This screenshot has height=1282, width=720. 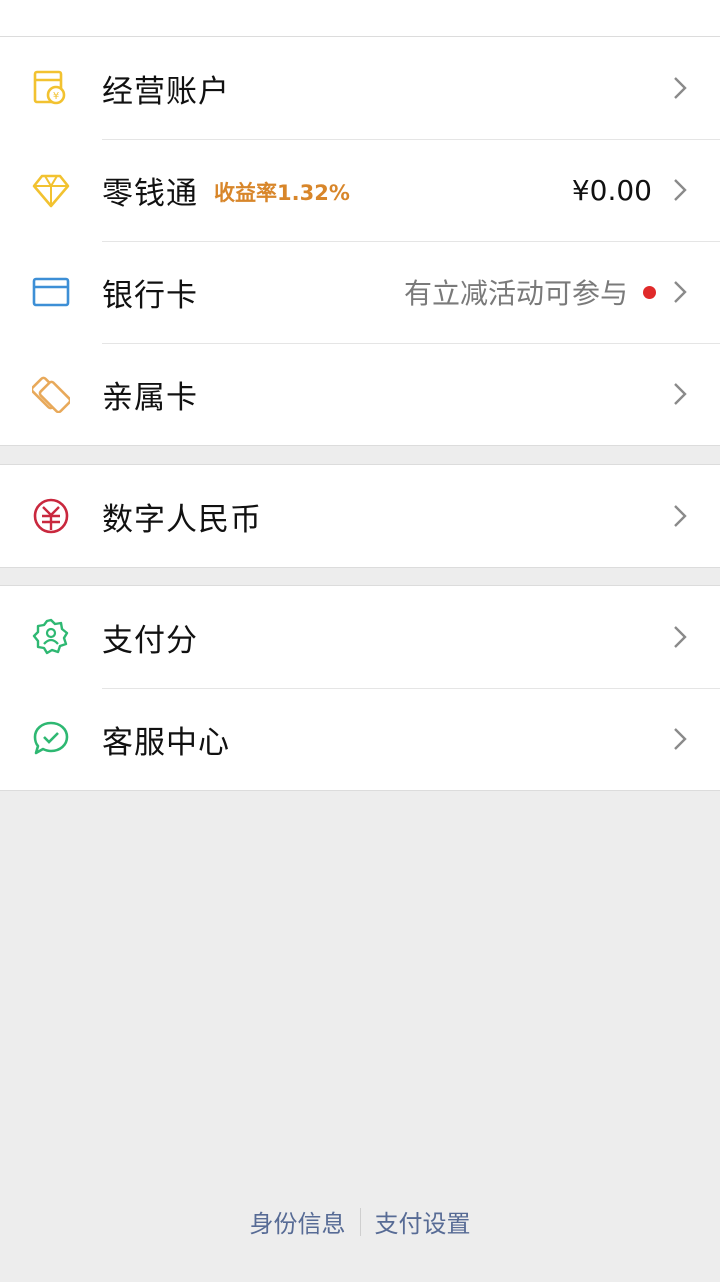 I want to click on customer-service-icon, so click(x=51, y=738).